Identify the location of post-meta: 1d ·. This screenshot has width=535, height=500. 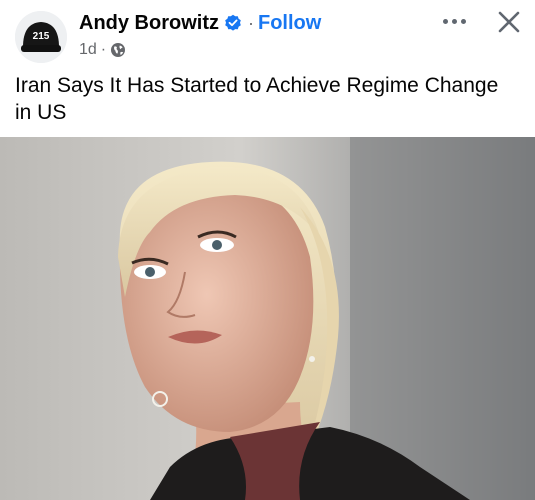
(102, 50).